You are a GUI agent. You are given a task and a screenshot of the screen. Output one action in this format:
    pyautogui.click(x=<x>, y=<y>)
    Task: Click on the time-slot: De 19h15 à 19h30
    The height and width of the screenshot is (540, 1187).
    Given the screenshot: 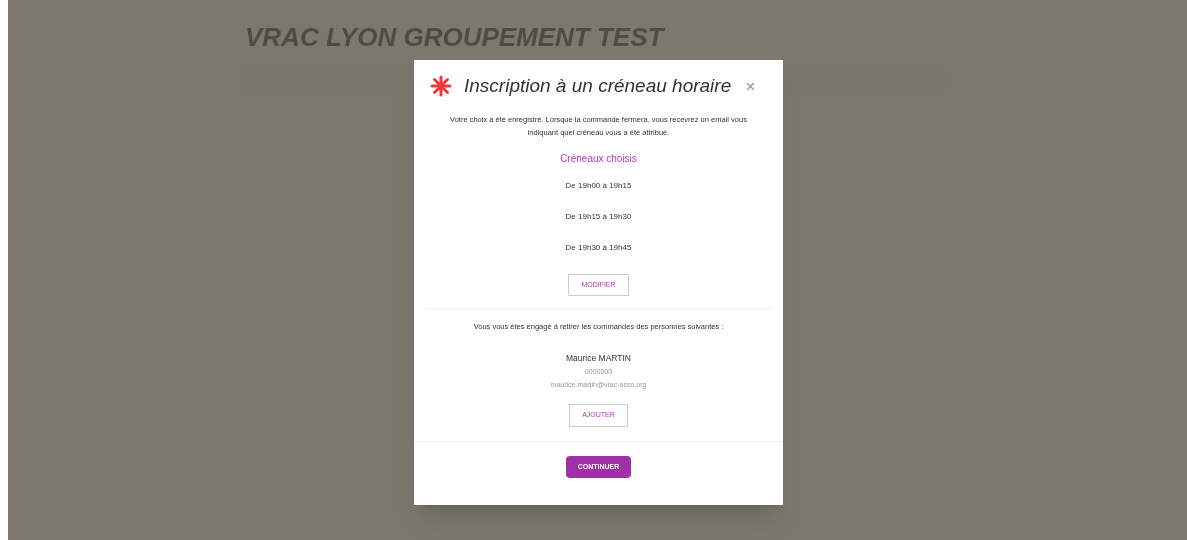 What is the action you would take?
    pyautogui.click(x=598, y=216)
    